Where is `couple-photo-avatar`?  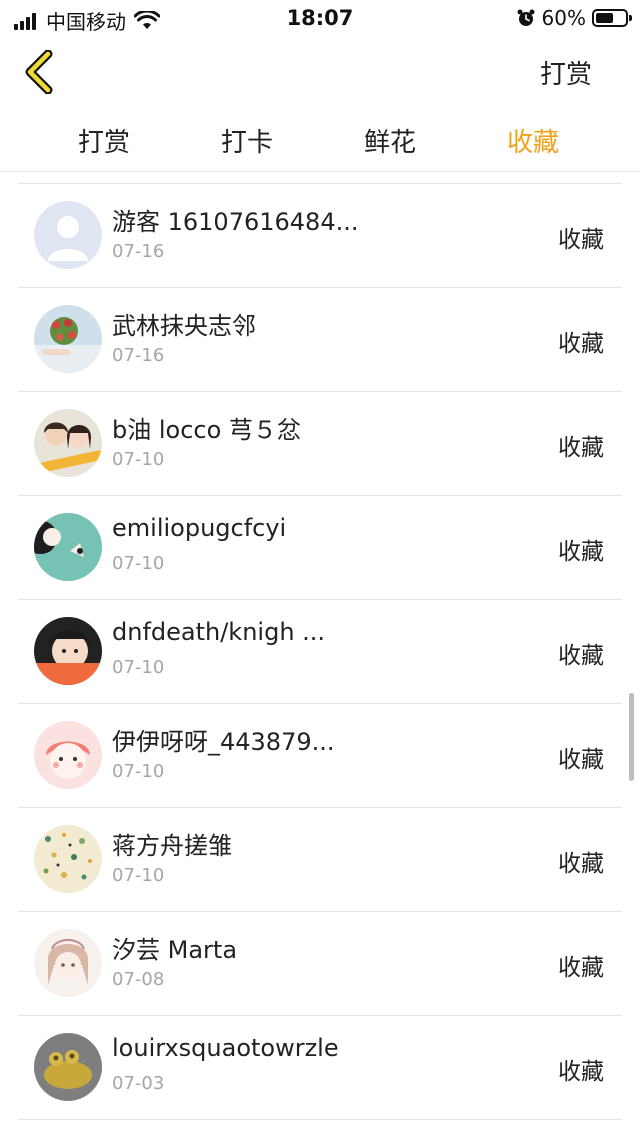 couple-photo-avatar is located at coordinates (68, 443).